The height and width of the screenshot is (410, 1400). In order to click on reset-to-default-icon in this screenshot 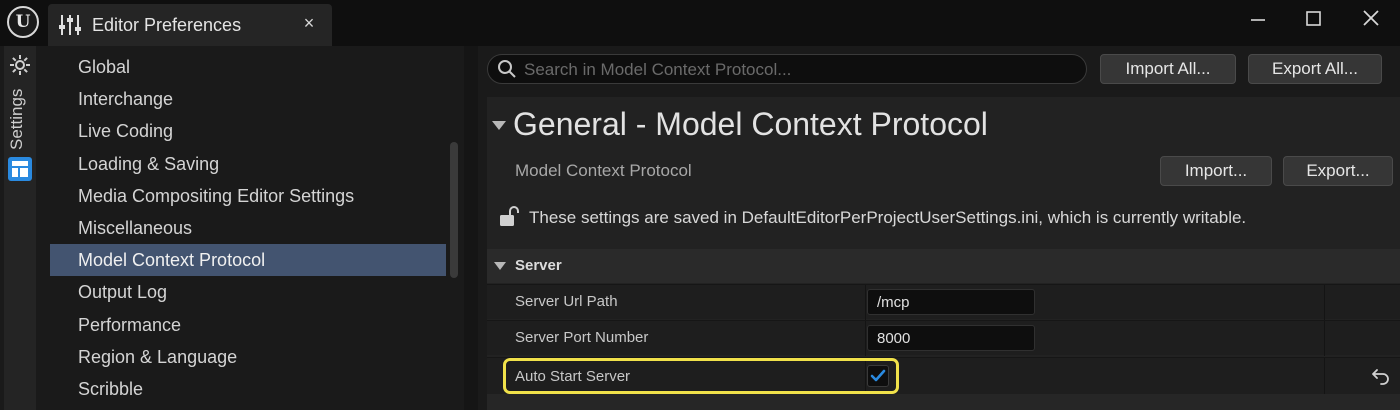, I will do `click(1381, 376)`.